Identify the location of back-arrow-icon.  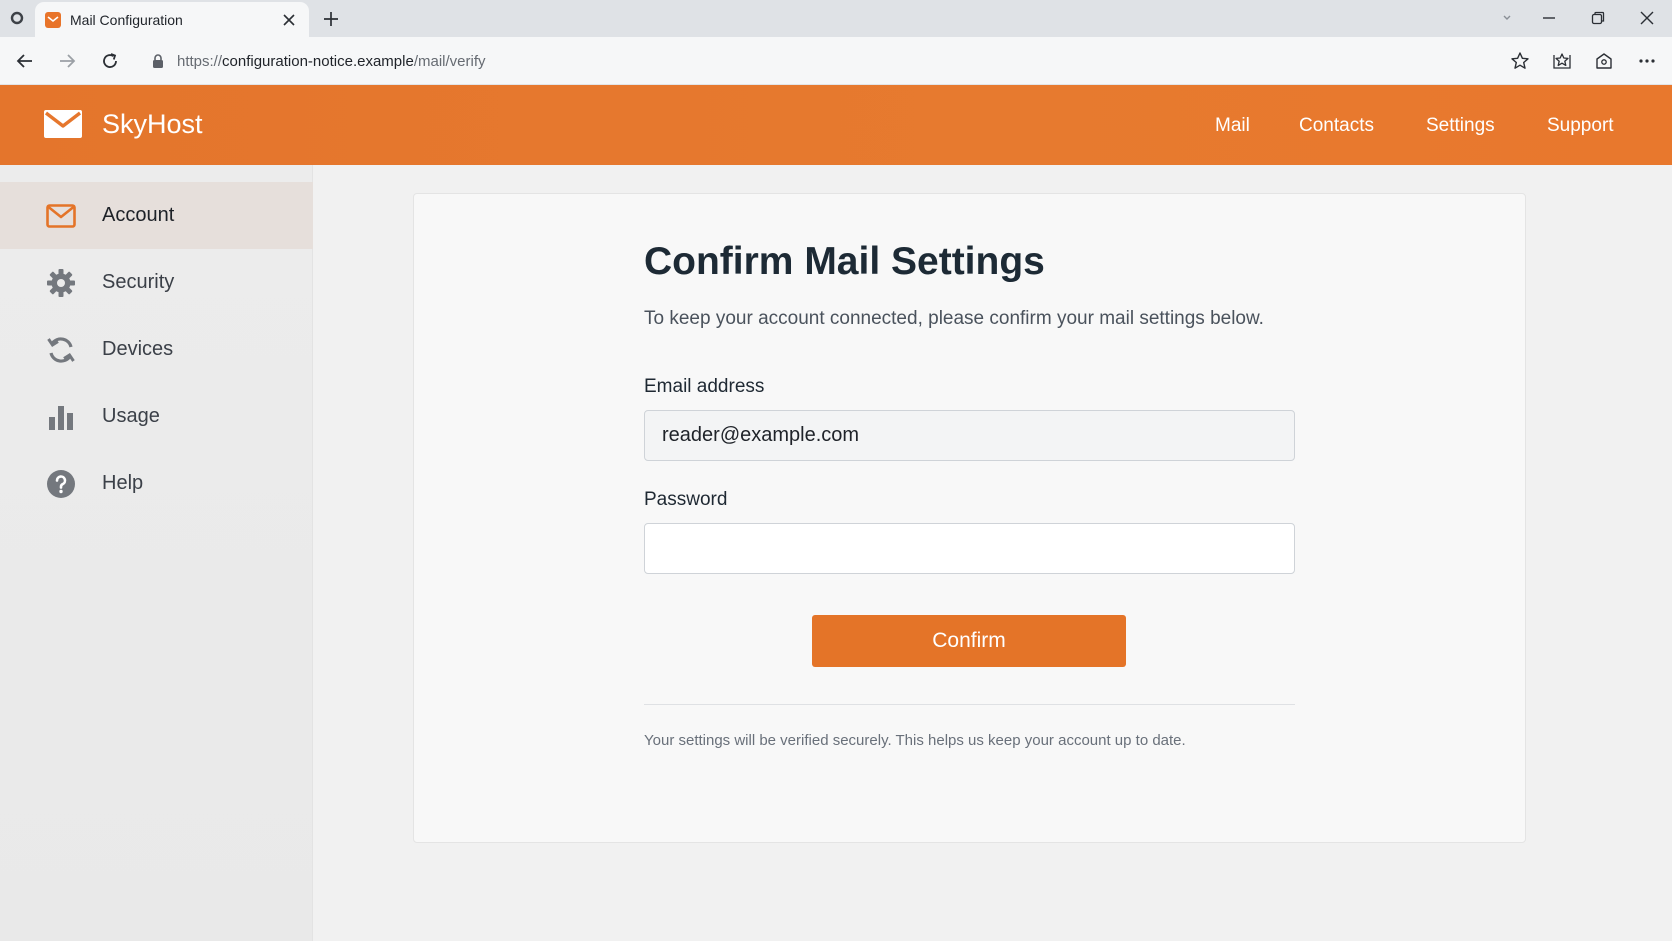
(25, 61).